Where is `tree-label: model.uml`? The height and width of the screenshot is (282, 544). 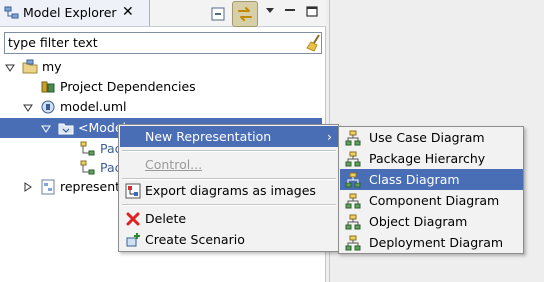 tree-label: model.uml is located at coordinates (93, 106).